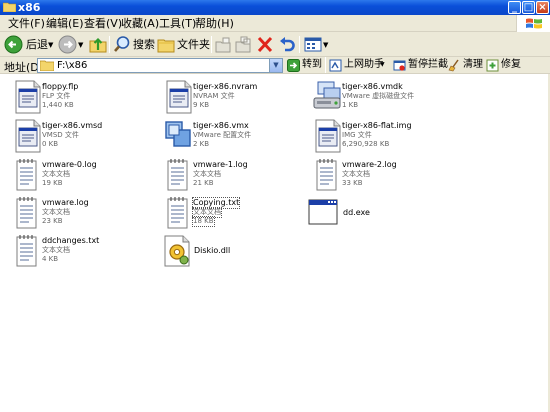 The width and height of the screenshot is (550, 412). What do you see at coordinates (203, 221) in the screenshot?
I see `file-size: 18 KB` at bounding box center [203, 221].